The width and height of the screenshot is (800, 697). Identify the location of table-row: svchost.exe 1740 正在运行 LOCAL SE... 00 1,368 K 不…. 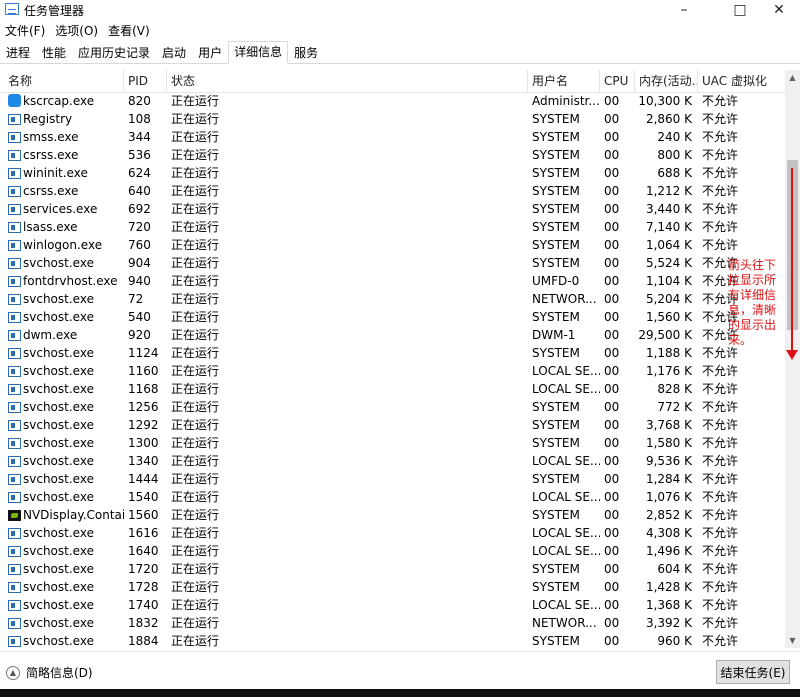
(392, 605).